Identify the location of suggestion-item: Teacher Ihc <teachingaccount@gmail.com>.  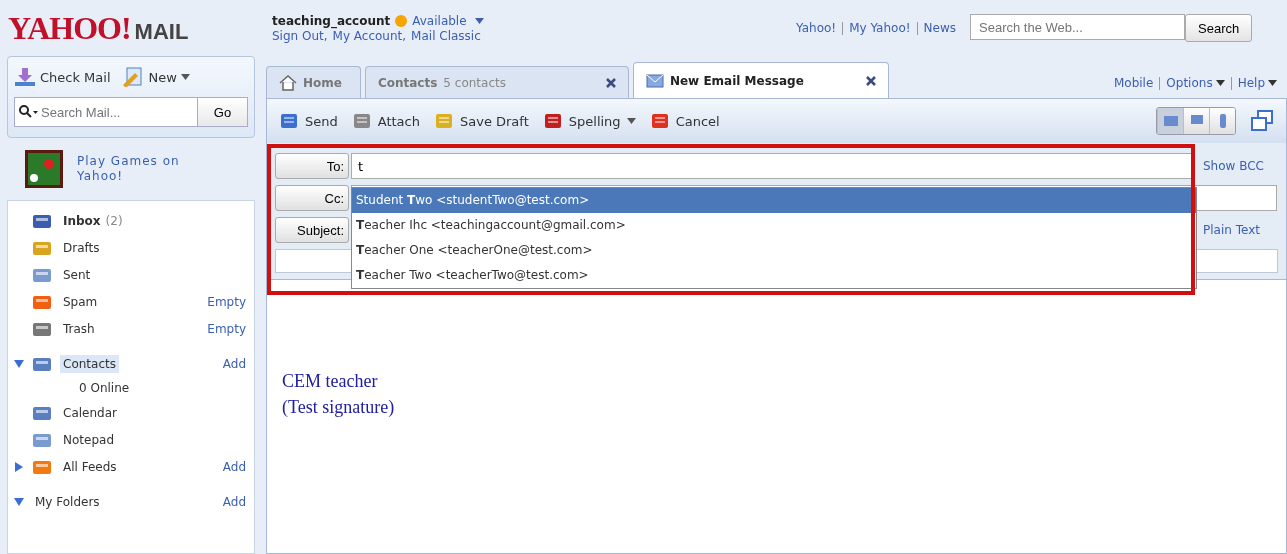
(774, 225).